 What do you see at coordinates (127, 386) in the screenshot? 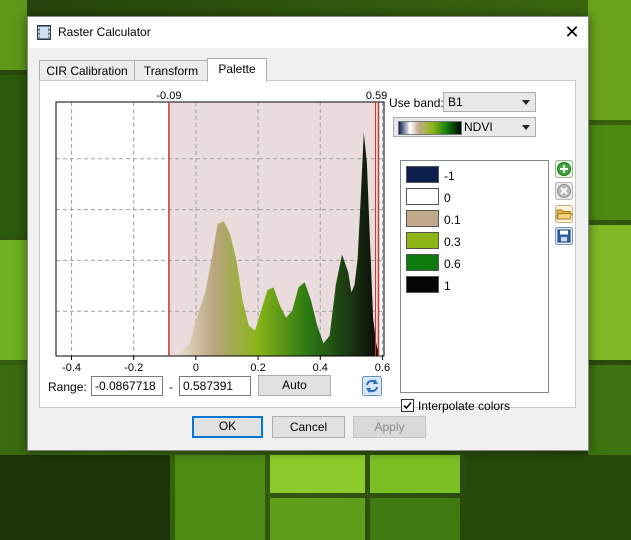
I see `range-min-input: -0.0867718` at bounding box center [127, 386].